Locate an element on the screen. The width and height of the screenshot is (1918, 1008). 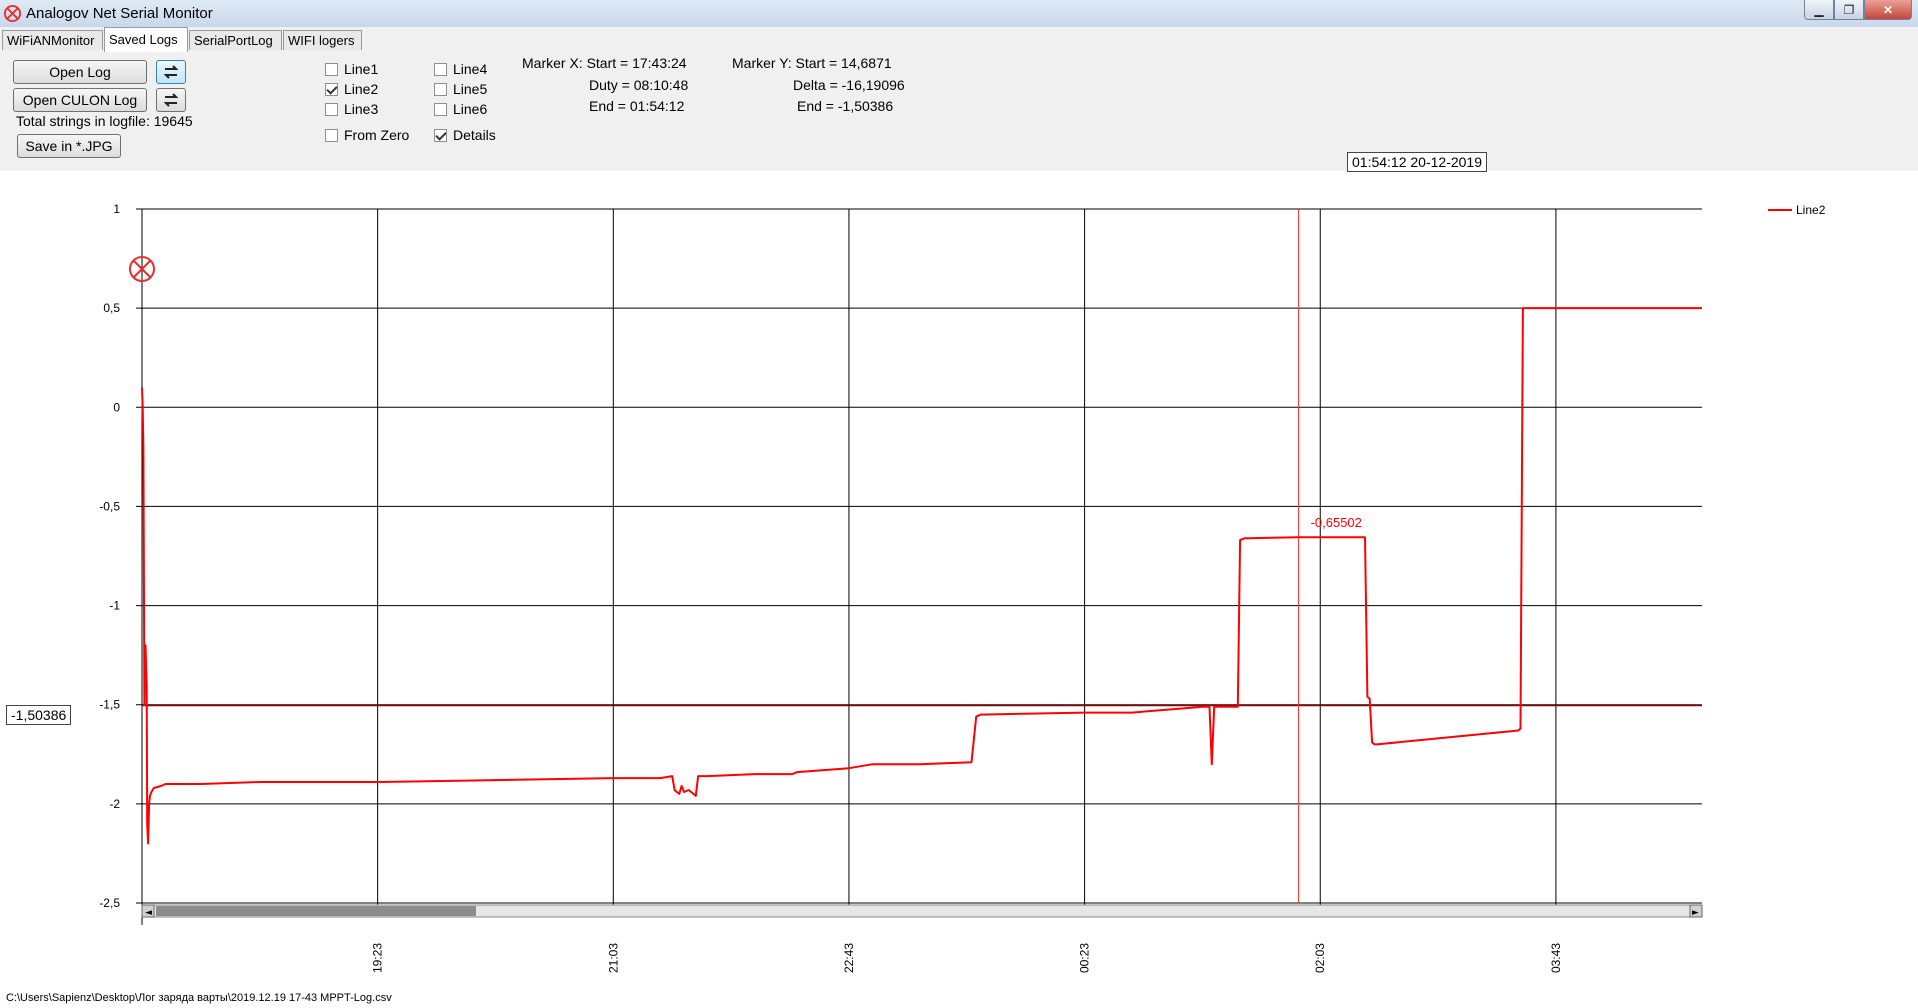
scroll-right-icon: ► is located at coordinates (1695, 913).